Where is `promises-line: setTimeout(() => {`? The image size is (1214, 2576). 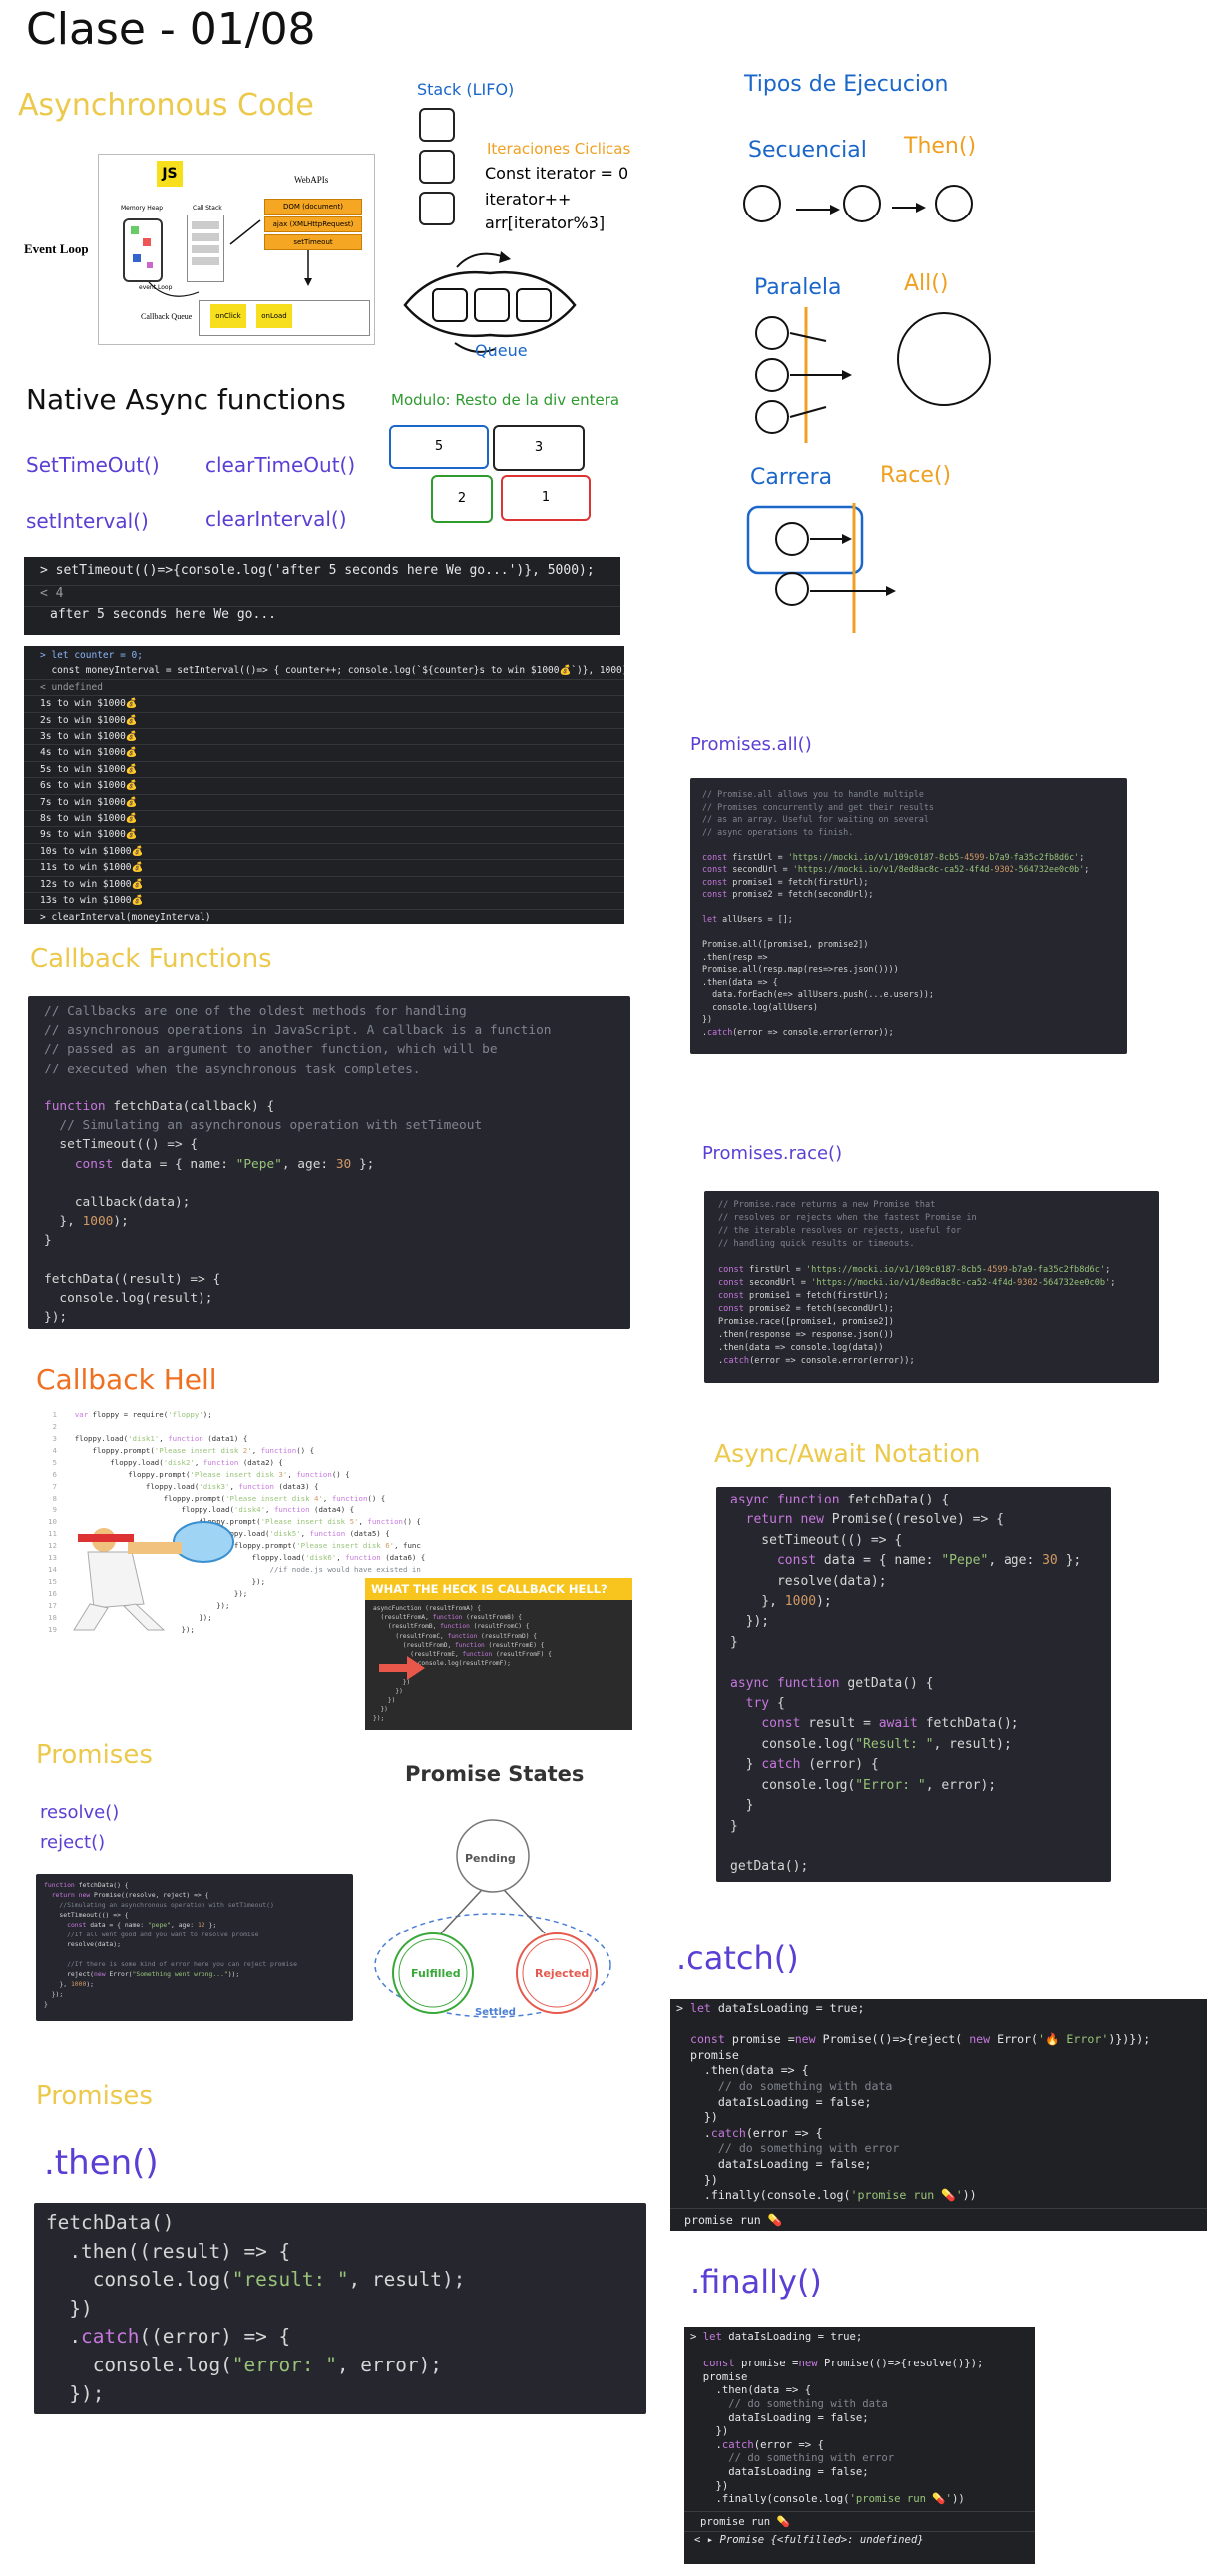
promises-line: setTimeout(() => { is located at coordinates (87, 1915).